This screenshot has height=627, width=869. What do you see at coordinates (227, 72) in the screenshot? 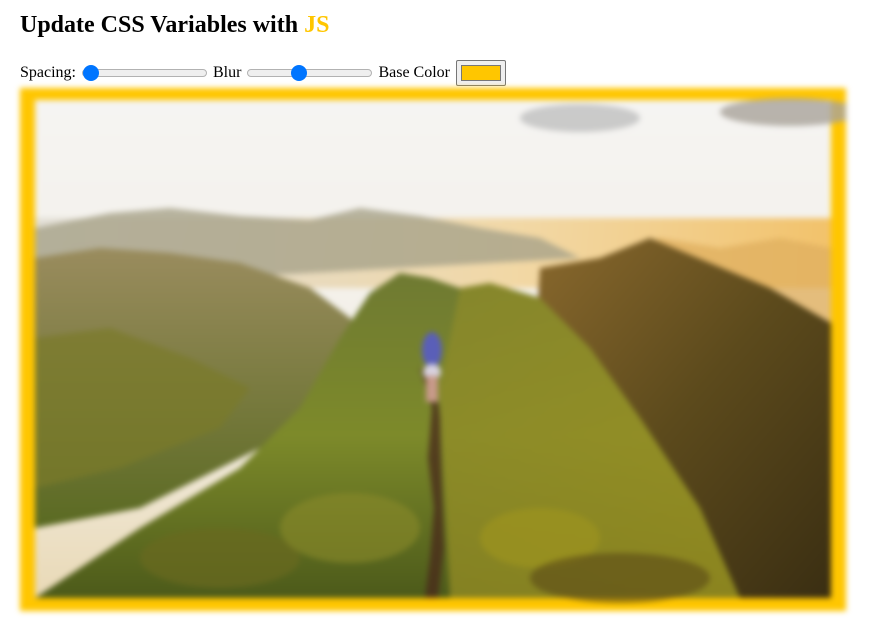
I see `blur-label: Blur` at bounding box center [227, 72].